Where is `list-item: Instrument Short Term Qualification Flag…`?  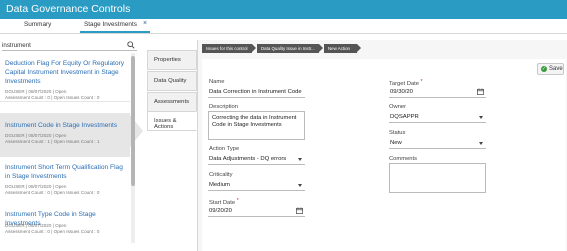 list-item: Instrument Short Term Qualification Flag… is located at coordinates (65, 181).